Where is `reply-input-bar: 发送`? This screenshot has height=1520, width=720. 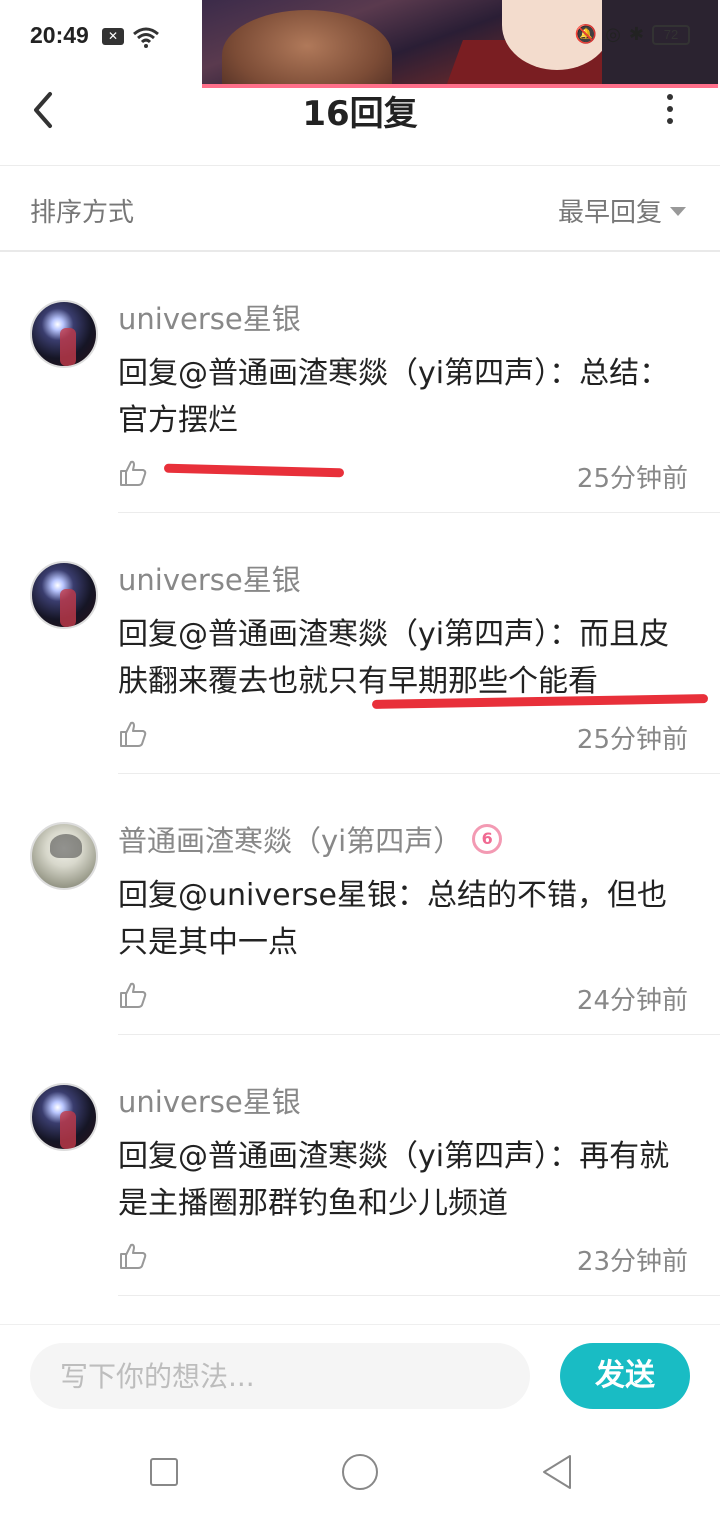 reply-input-bar: 发送 is located at coordinates (360, 1378).